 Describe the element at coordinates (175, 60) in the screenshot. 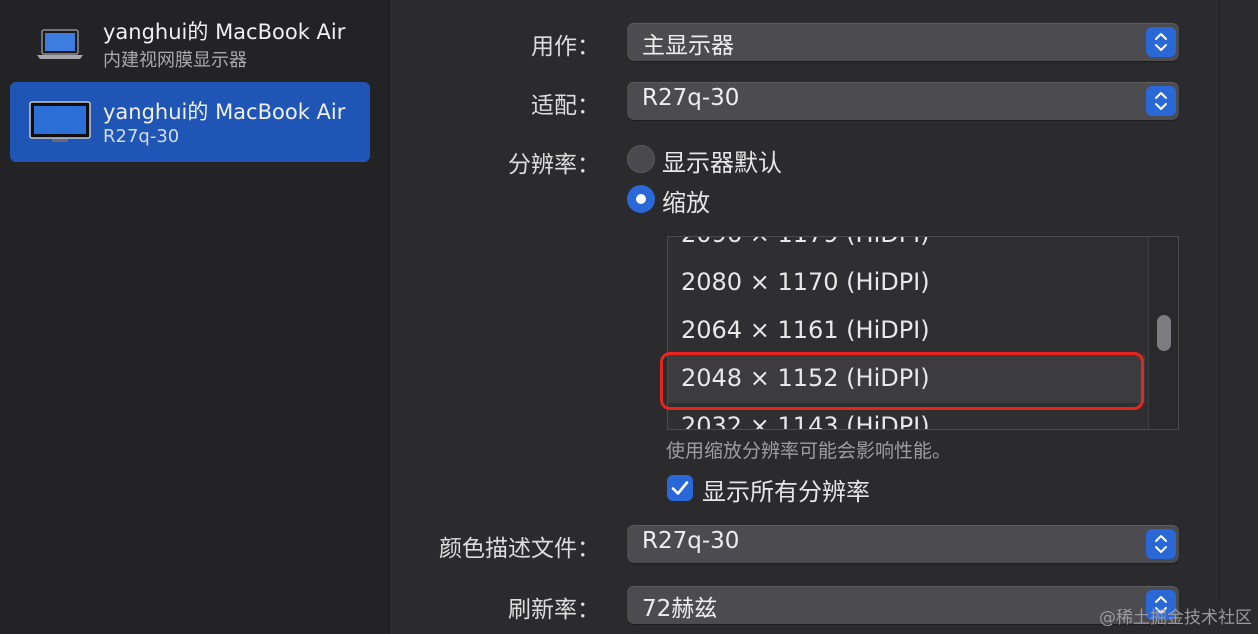

I see `device-subtitle: 内建视网膜显示器` at that location.